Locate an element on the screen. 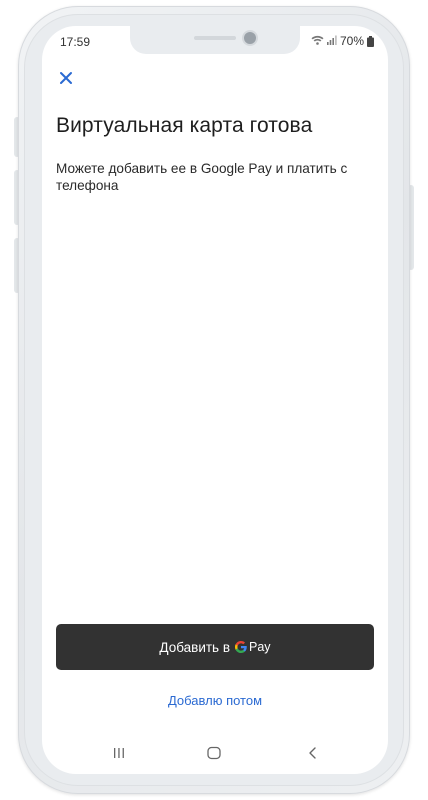 This screenshot has width=428, height=800. system-navigation-bar is located at coordinates (215, 754).